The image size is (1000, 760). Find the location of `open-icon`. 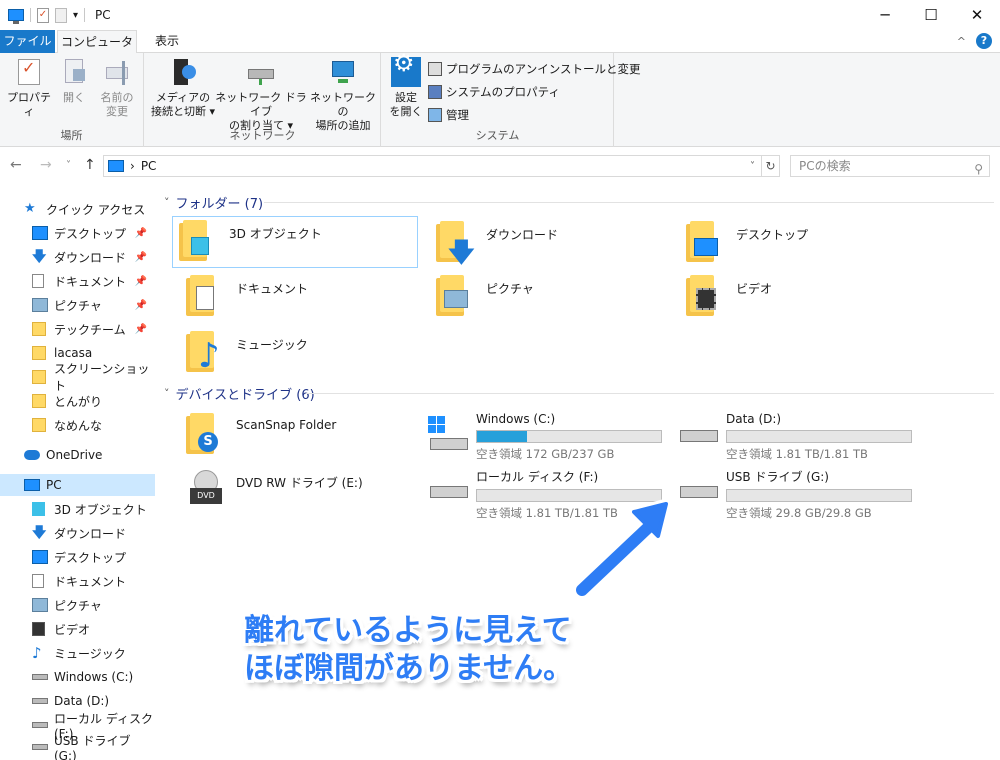

open-icon is located at coordinates (74, 72).